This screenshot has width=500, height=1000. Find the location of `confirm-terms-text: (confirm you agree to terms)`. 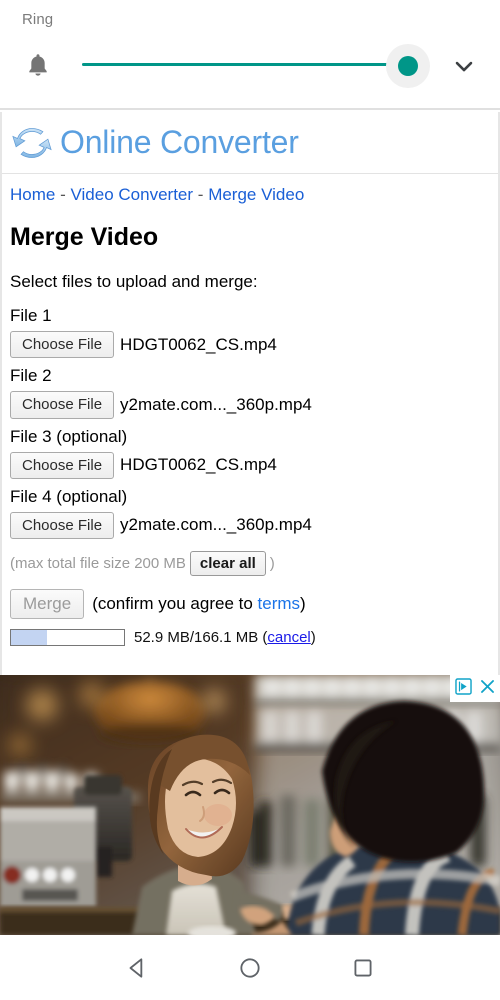

confirm-terms-text: (confirm you agree to terms) is located at coordinates (199, 604).